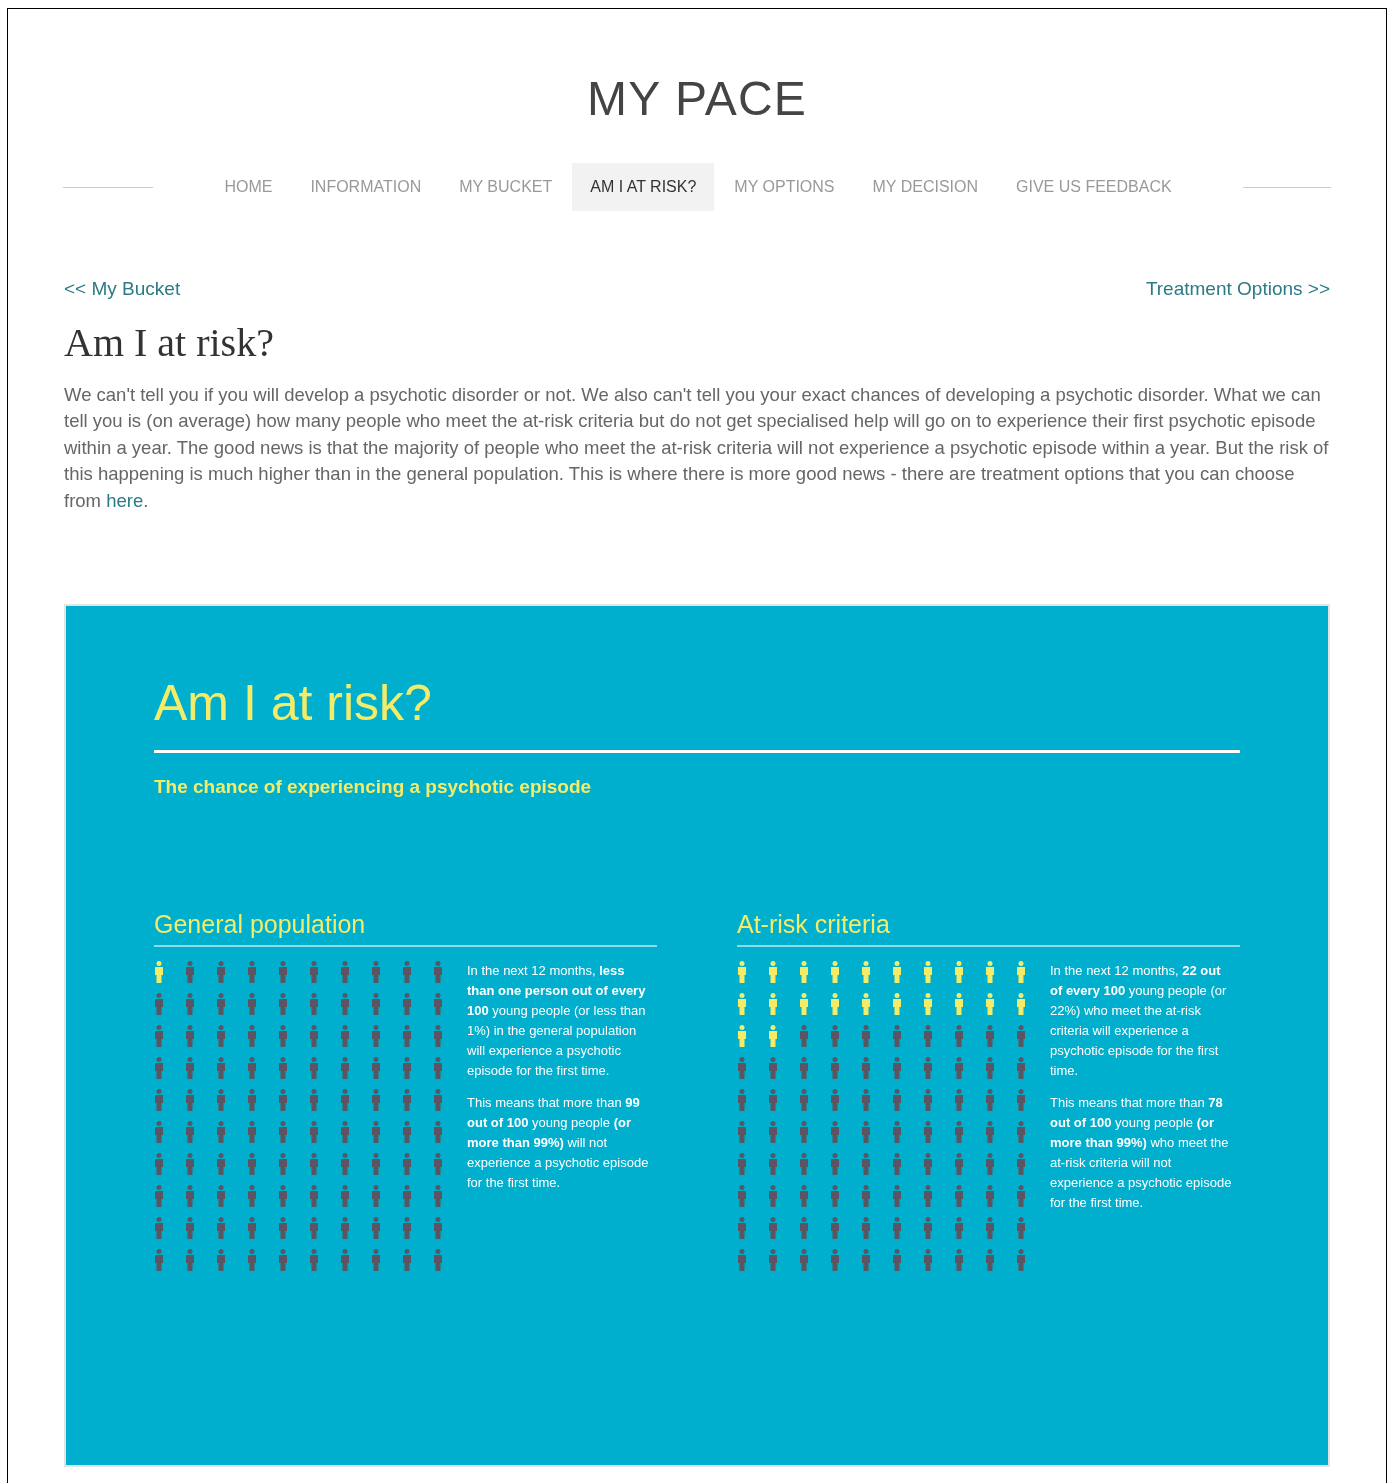 This screenshot has height=1483, width=1394. What do you see at coordinates (784, 187) in the screenshot?
I see `nav-tab: MY OPTIONS` at bounding box center [784, 187].